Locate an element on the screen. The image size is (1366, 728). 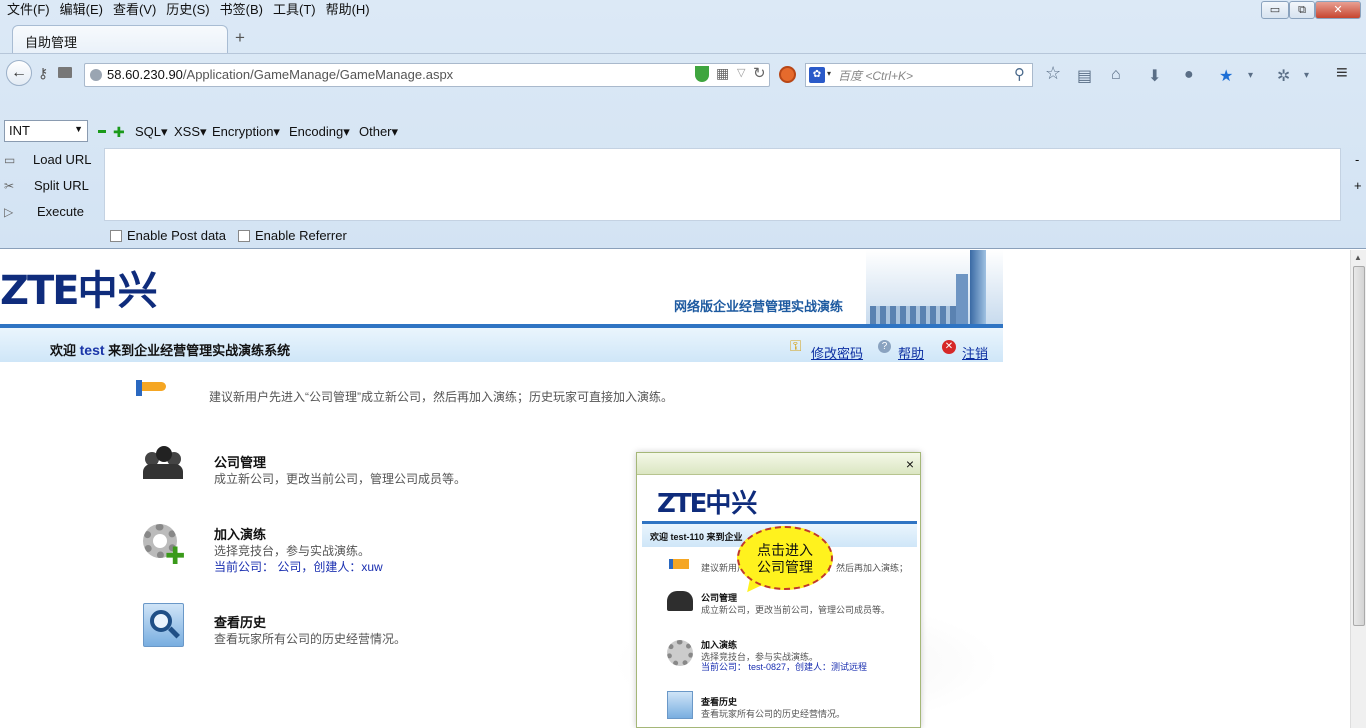
new-tab-button: + is located at coordinates (240, 38).